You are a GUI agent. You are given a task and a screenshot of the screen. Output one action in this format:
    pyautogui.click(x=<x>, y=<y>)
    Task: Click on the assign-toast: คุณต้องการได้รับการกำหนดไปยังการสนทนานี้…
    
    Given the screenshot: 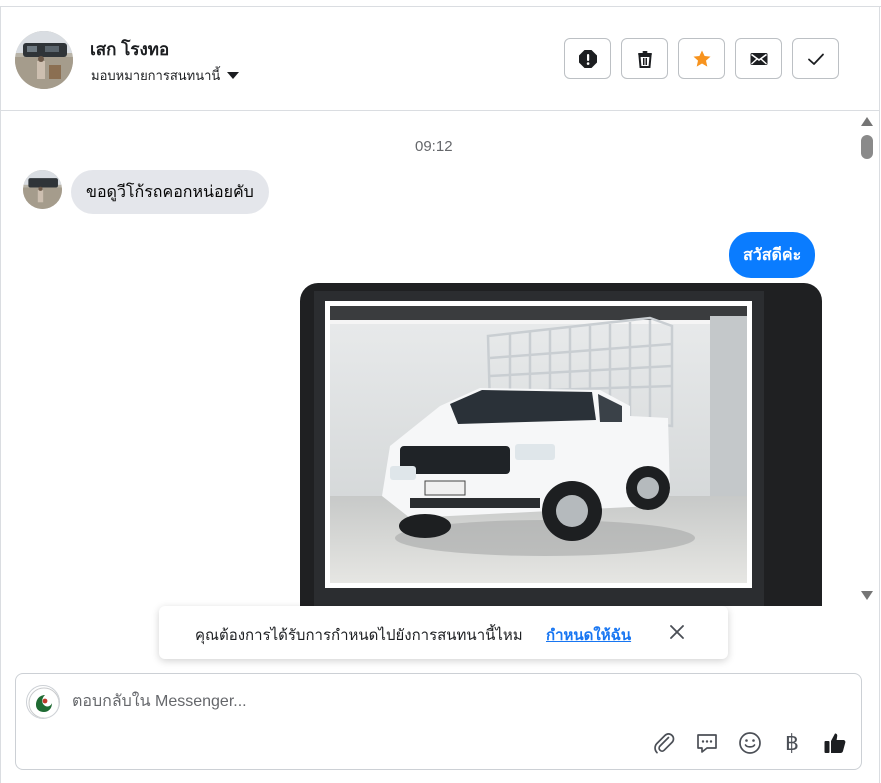 What is the action you would take?
    pyautogui.click(x=443, y=632)
    